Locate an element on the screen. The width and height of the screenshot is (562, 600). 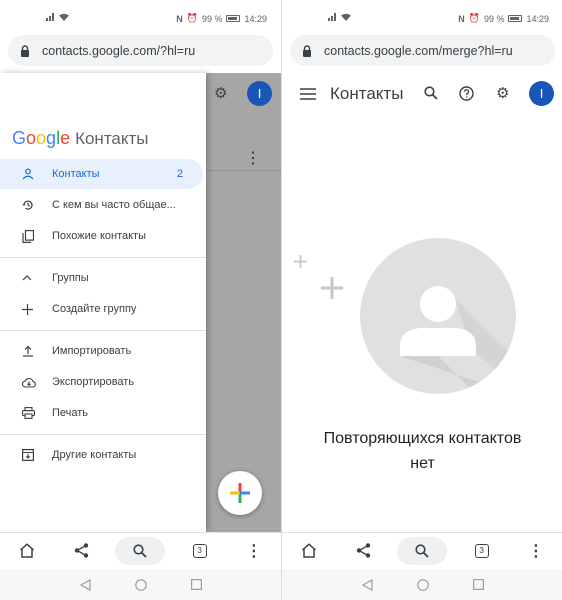
address-bar: contacts.google.com/?hl=ru is located at coordinates (140, 50).